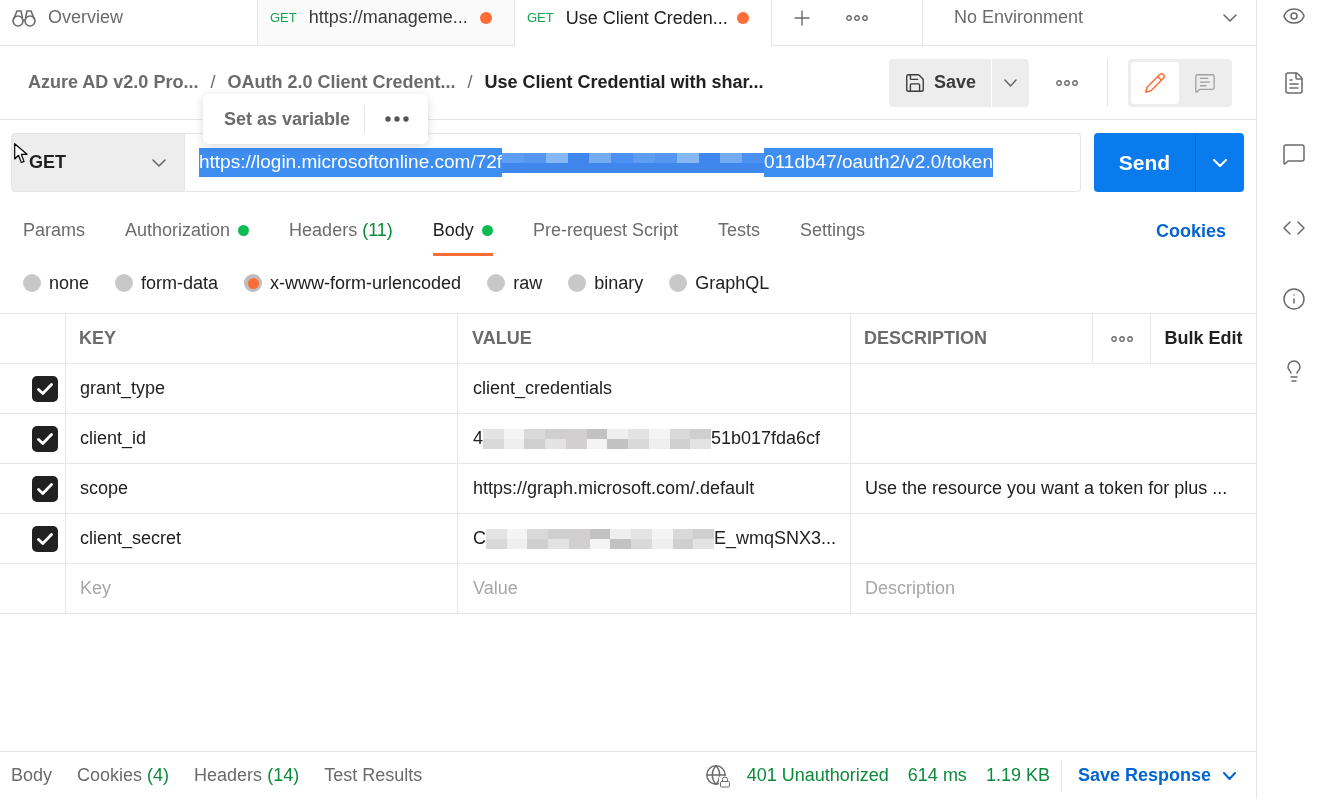 This screenshot has height=799, width=1330. Describe the element at coordinates (373, 775) in the screenshot. I see `response-tab: Test Results` at that location.